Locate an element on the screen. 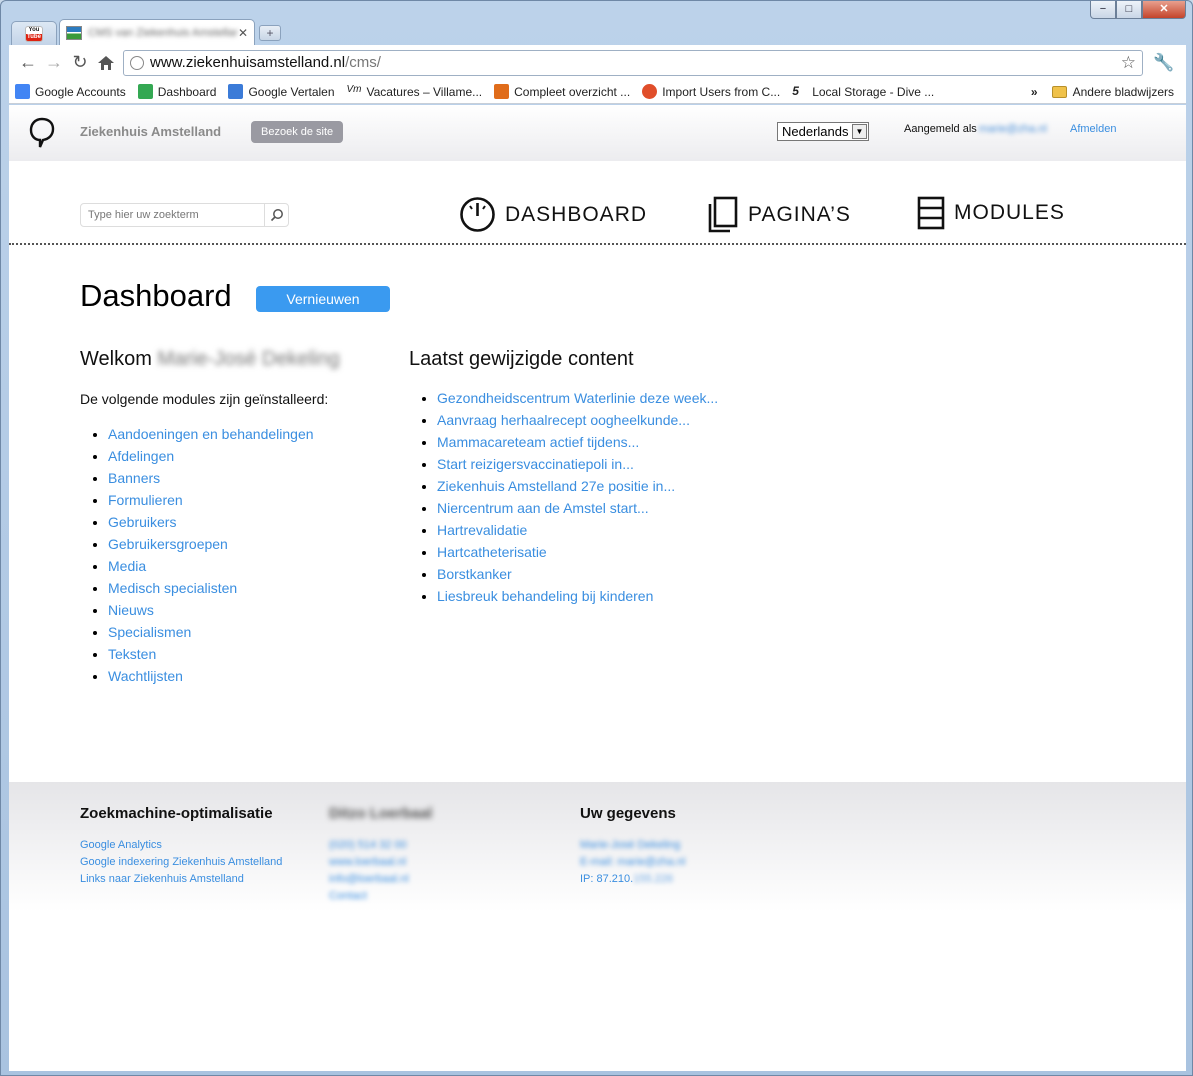 The height and width of the screenshot is (1076, 1193). logout-link: Afmelden is located at coordinates (1093, 129).